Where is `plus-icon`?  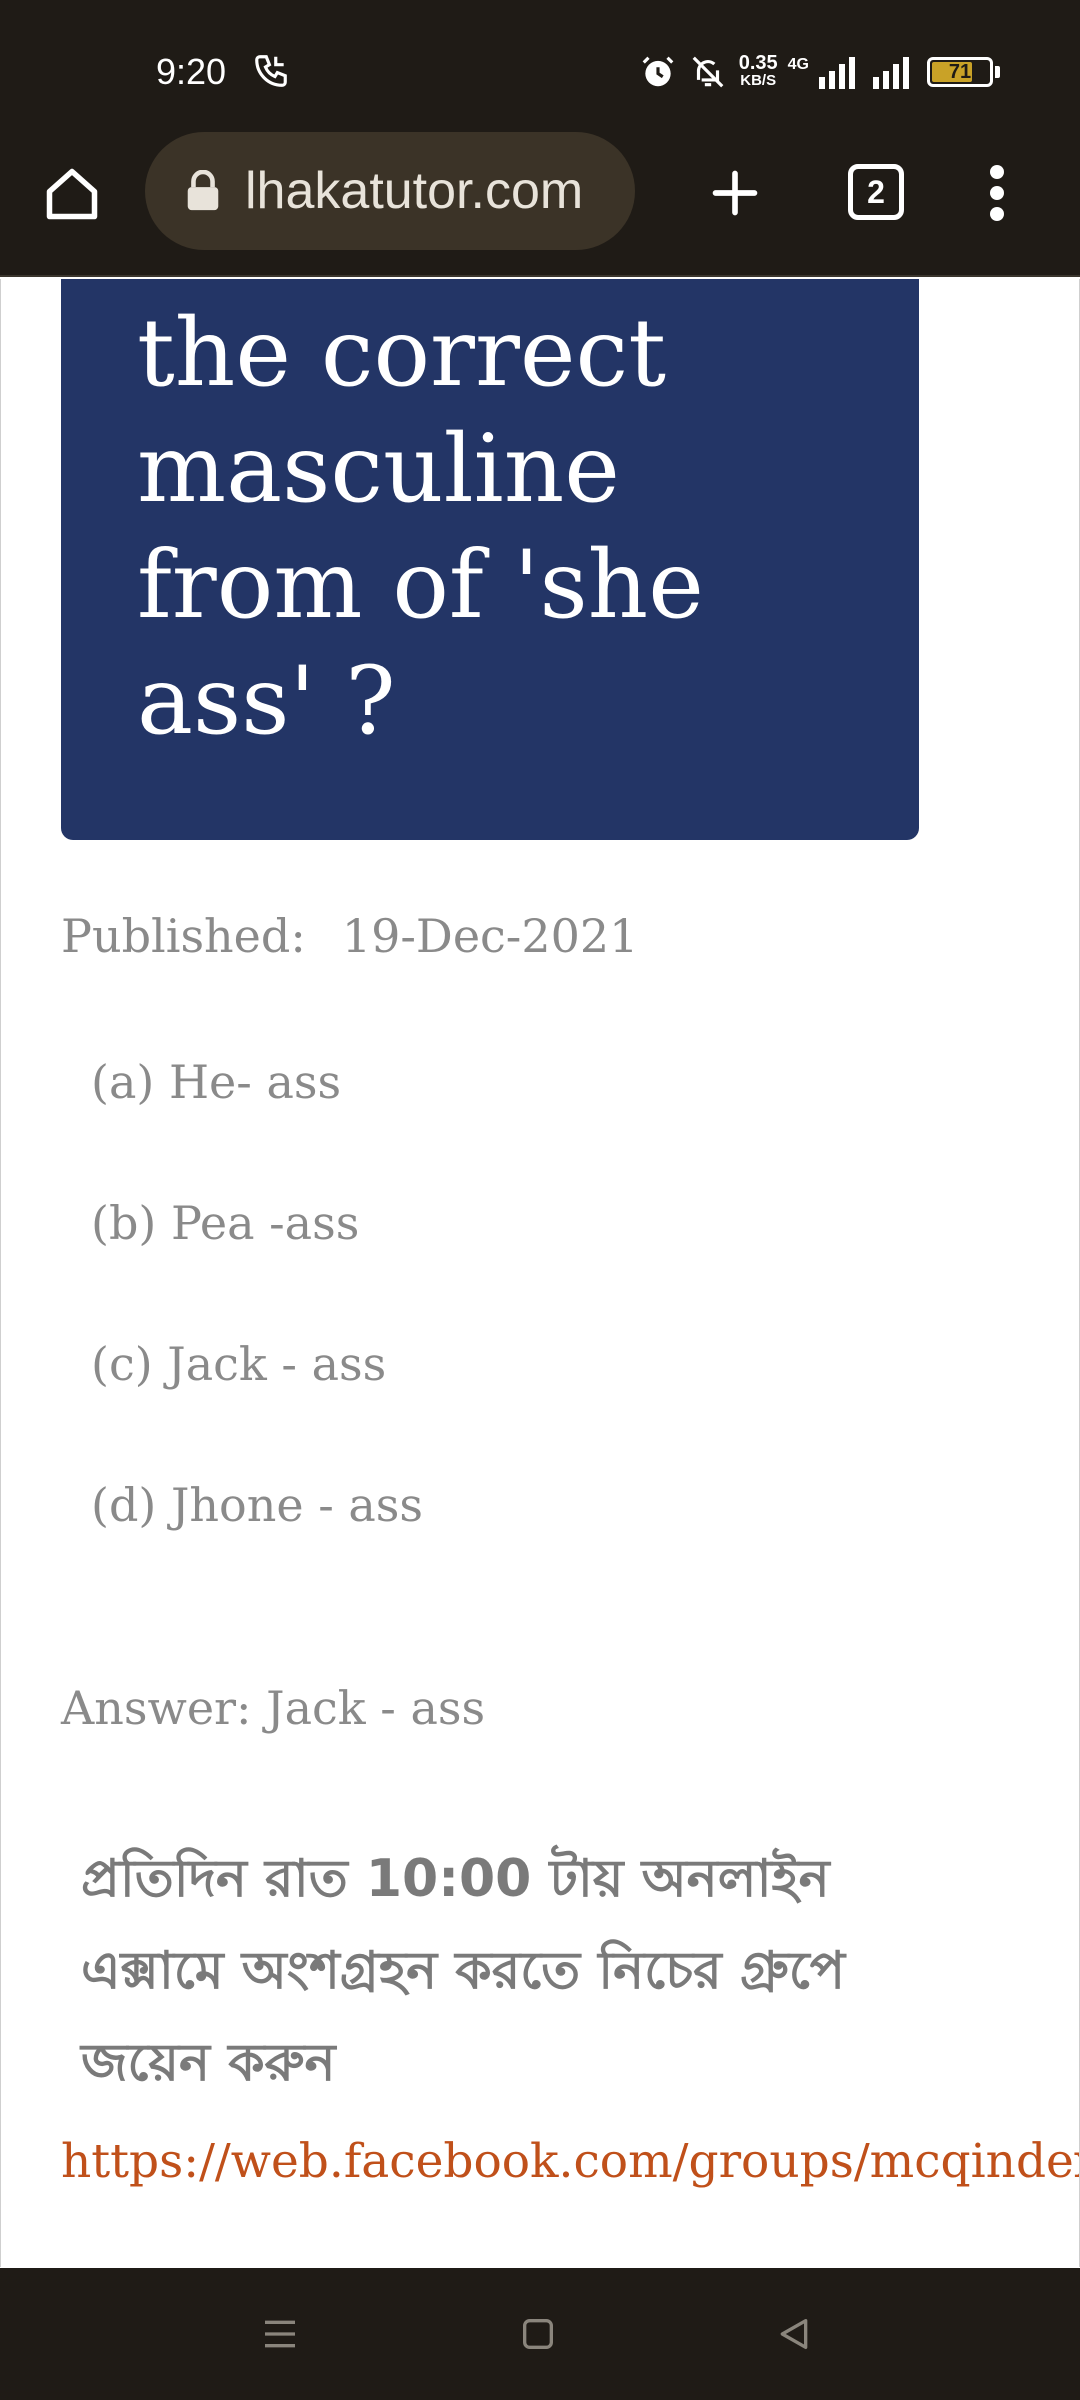 plus-icon is located at coordinates (735, 193).